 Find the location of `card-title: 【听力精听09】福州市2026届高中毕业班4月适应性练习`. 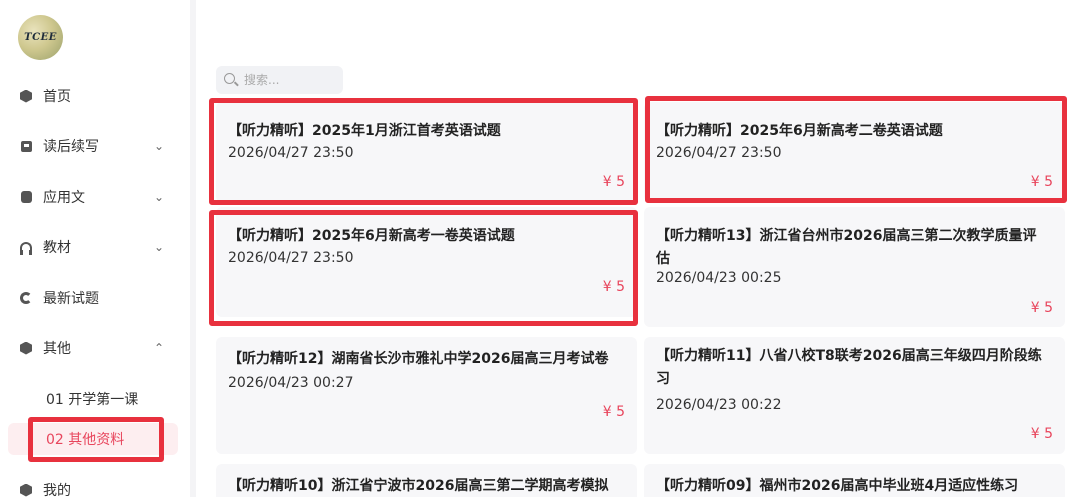

card-title: 【听力精听09】福州市2026届高中毕业班4月适应性练习 is located at coordinates (837, 486).